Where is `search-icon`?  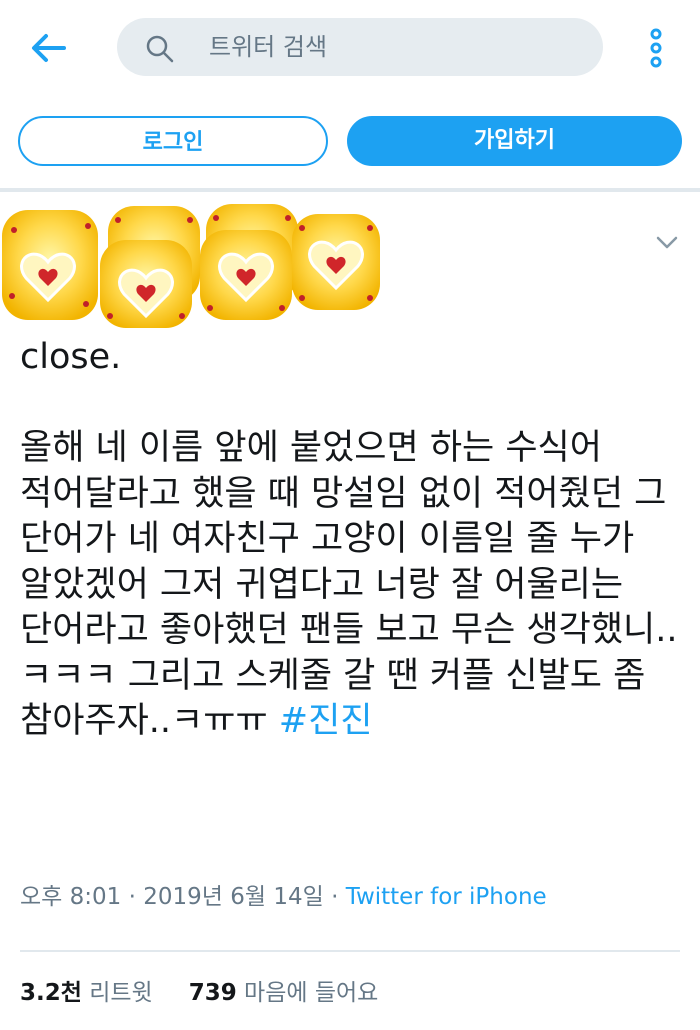 search-icon is located at coordinates (160, 49).